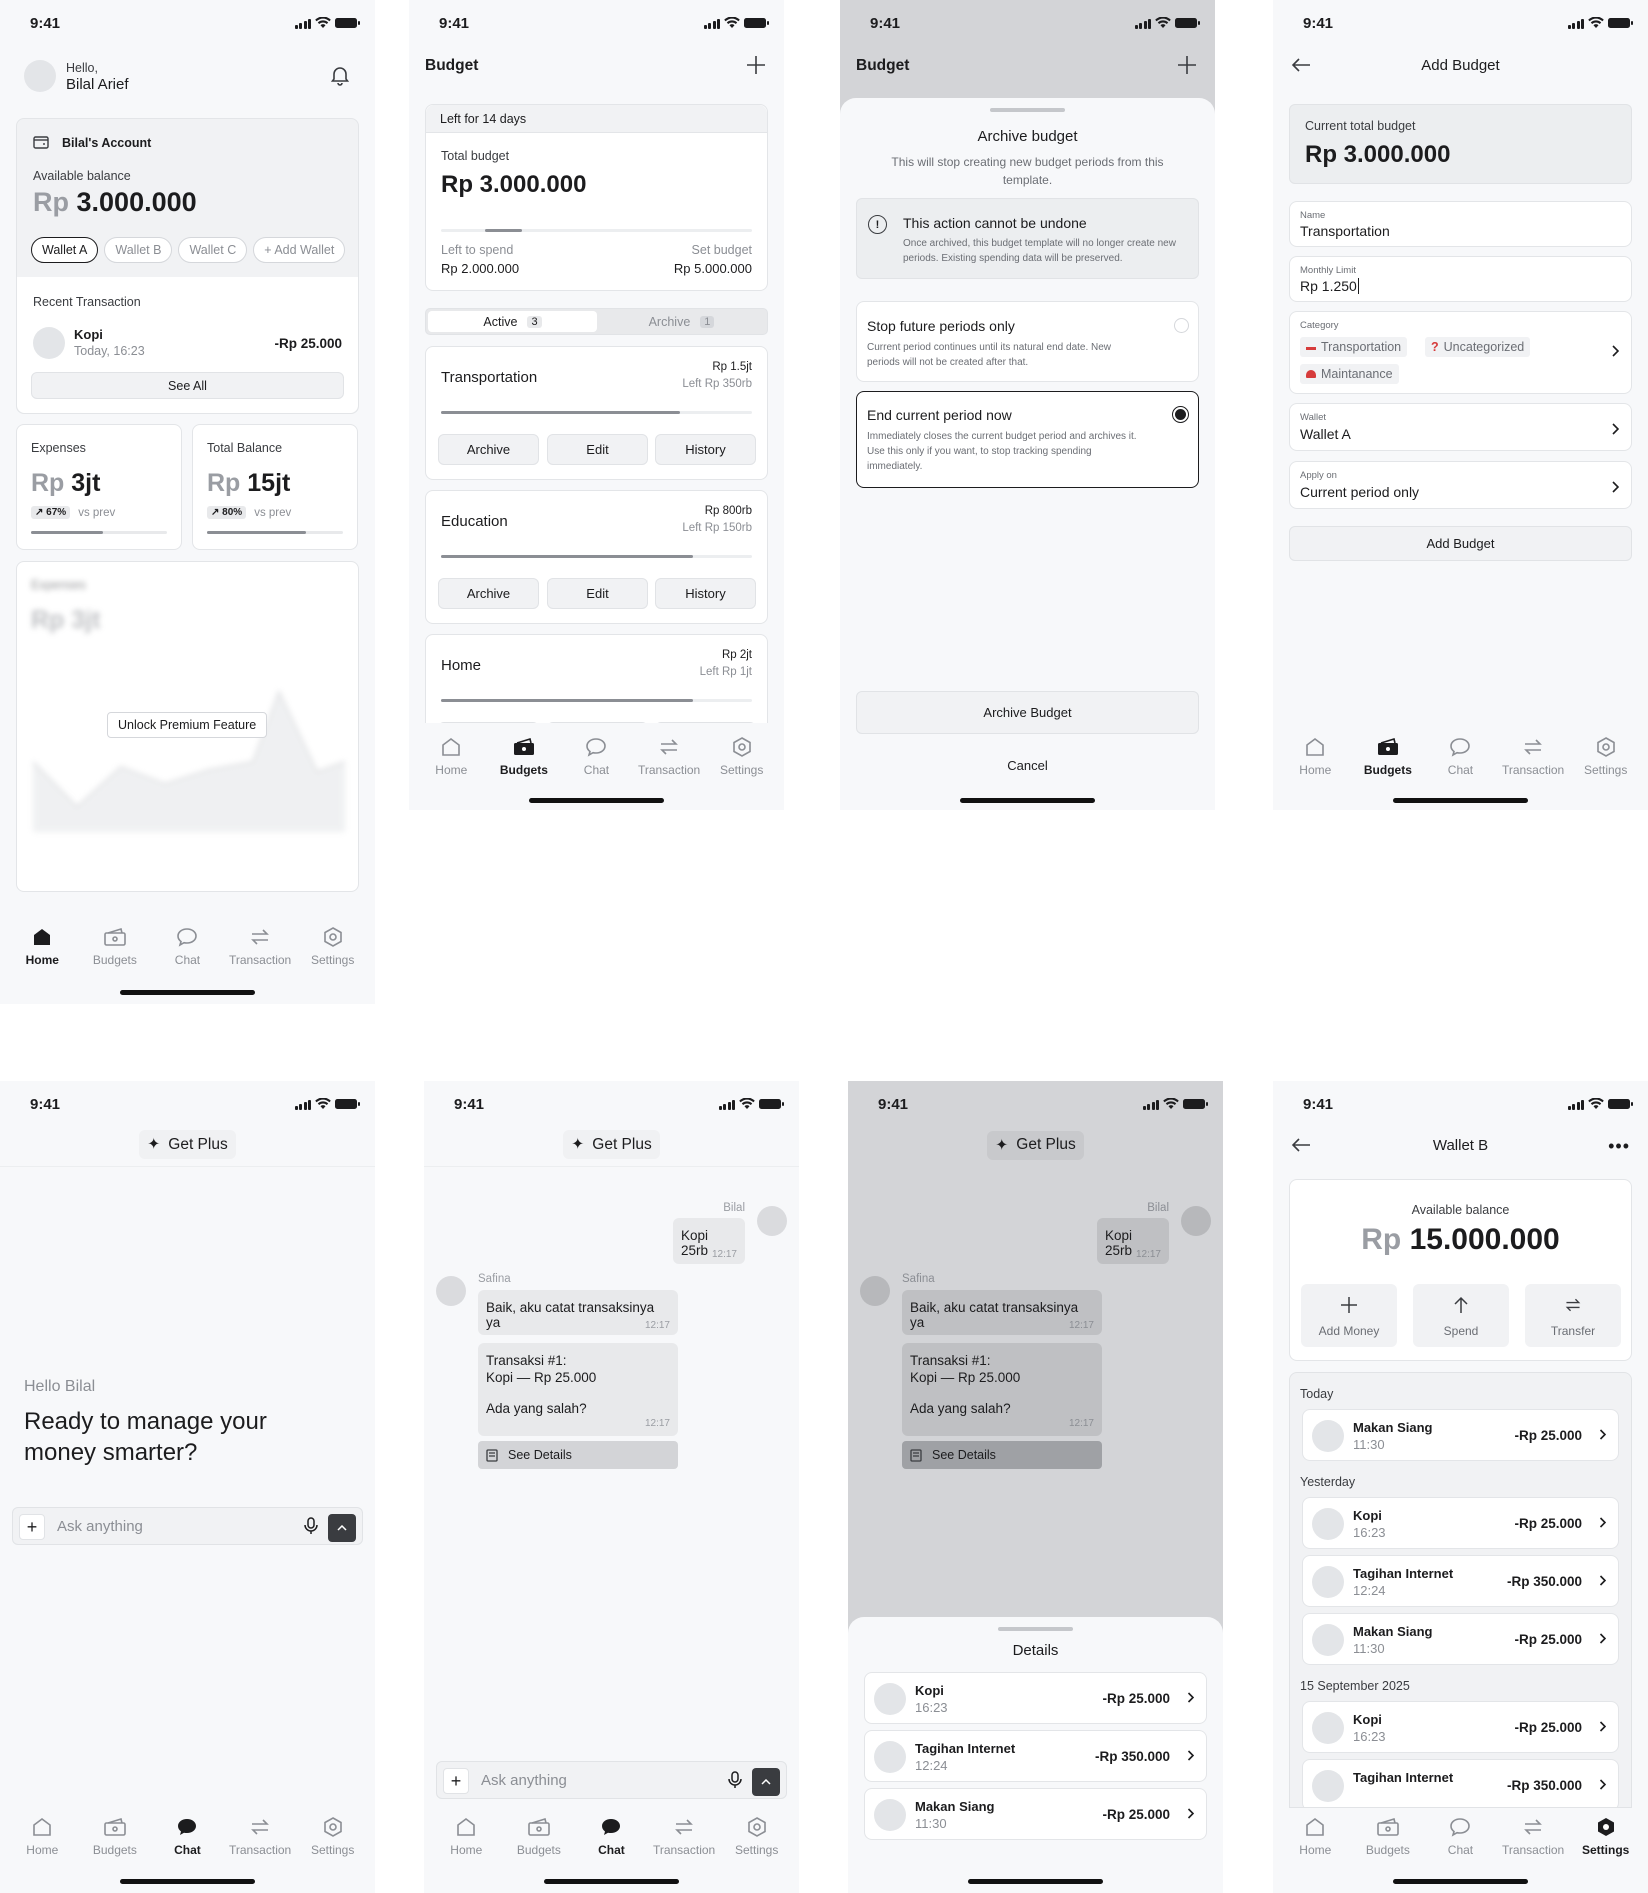  Describe the element at coordinates (1354, 347) in the screenshot. I see `category-chip-transportation: ▬ Transportation` at that location.